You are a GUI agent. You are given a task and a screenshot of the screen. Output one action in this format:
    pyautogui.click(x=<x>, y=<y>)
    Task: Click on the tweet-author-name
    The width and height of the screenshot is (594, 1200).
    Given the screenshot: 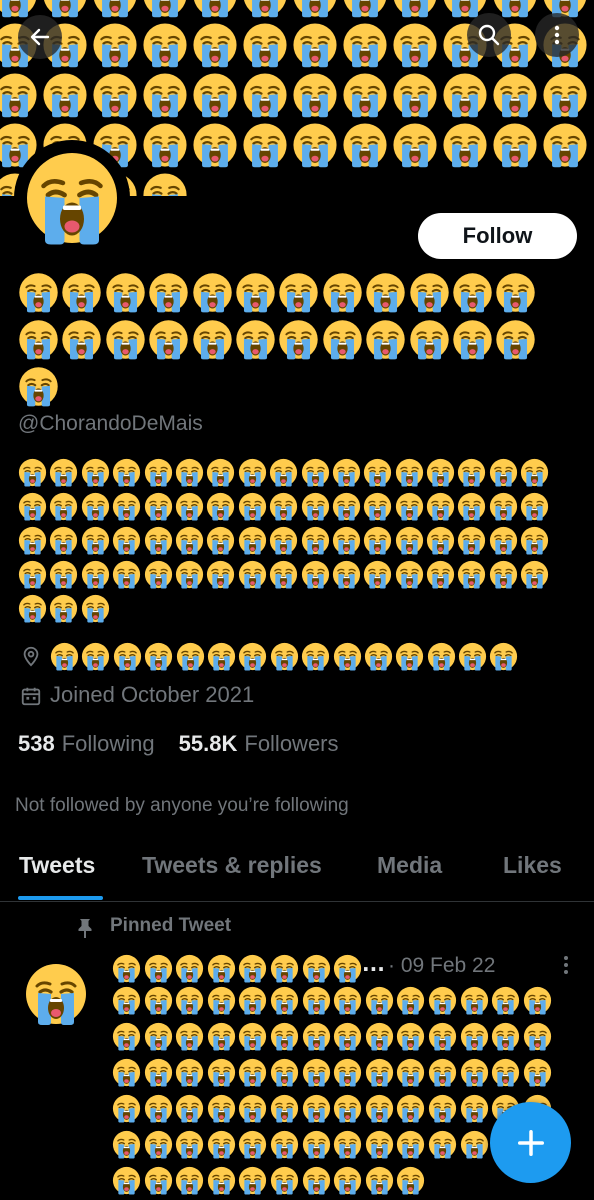 What is the action you would take?
    pyautogui.click(x=242, y=969)
    